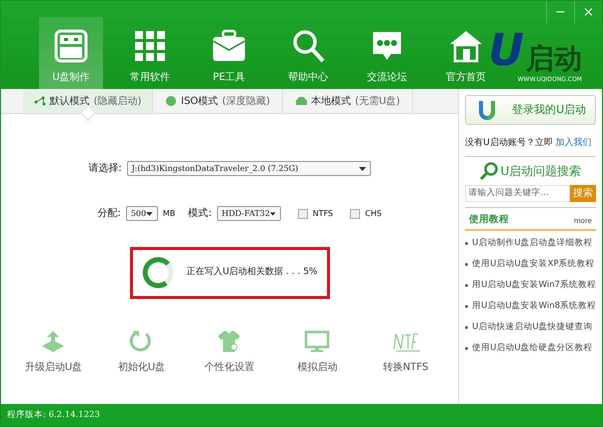 This screenshot has height=427, width=603. Describe the element at coordinates (252, 273) in the screenshot. I see `progress-message: 正在写入U启动相关数据 . . . 5%` at that location.